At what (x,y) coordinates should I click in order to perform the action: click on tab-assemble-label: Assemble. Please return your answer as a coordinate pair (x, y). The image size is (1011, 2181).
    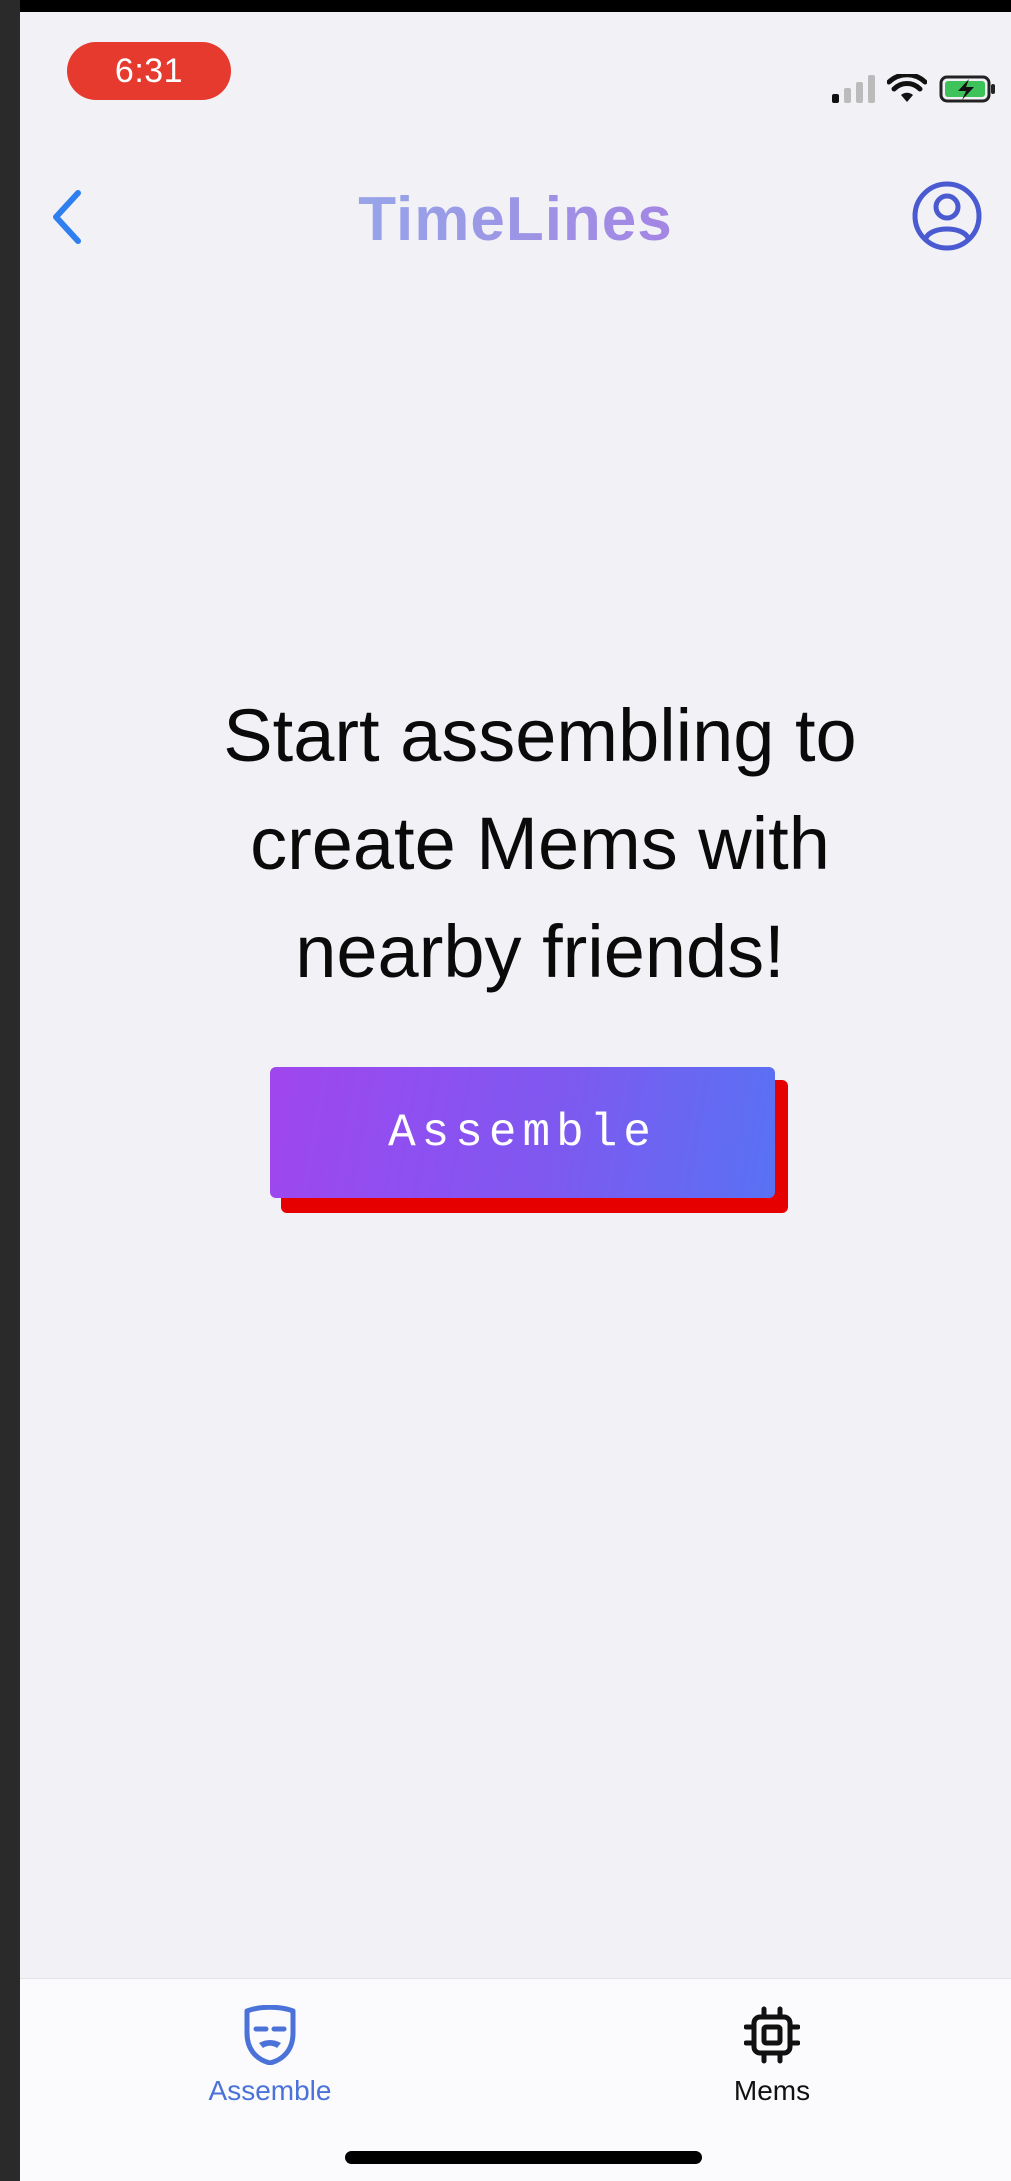
    Looking at the image, I should click on (270, 2090).